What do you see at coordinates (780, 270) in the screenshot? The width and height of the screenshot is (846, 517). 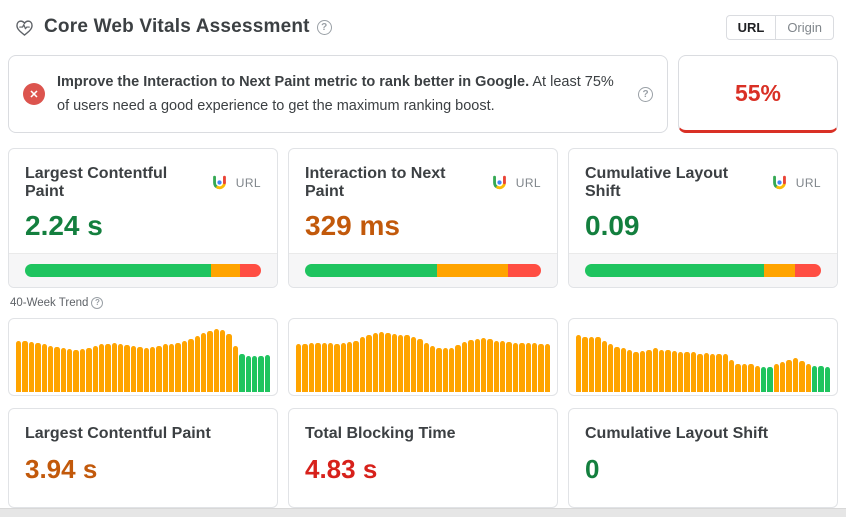 I see `distribution-segment-needs-improvement` at bounding box center [780, 270].